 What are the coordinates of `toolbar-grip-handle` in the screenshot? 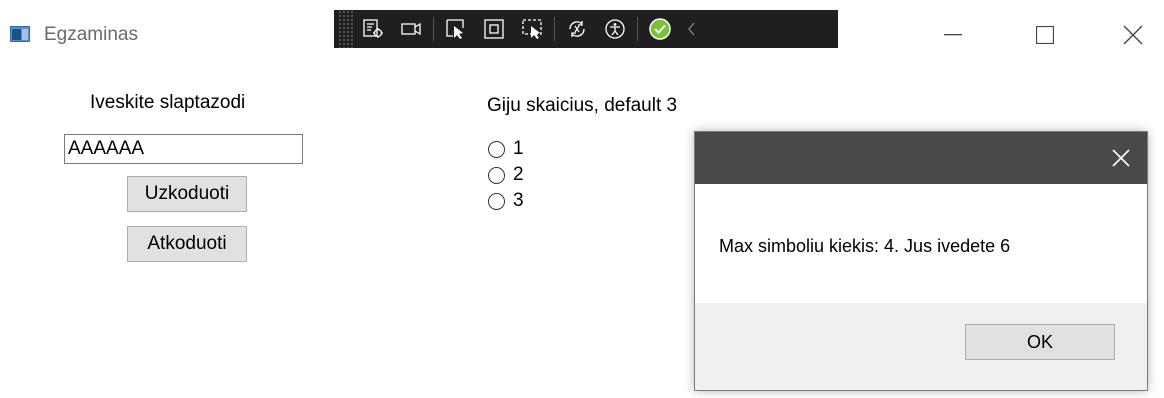 It's located at (346, 29).